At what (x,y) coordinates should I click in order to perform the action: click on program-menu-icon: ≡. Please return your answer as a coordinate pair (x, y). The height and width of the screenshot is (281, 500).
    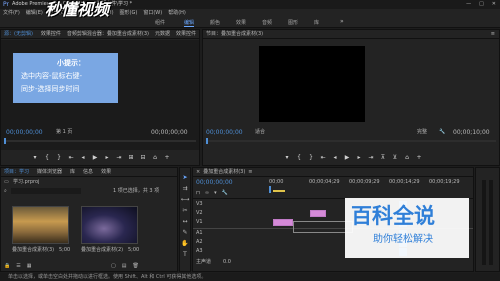
    Looking at the image, I should click on (493, 34).